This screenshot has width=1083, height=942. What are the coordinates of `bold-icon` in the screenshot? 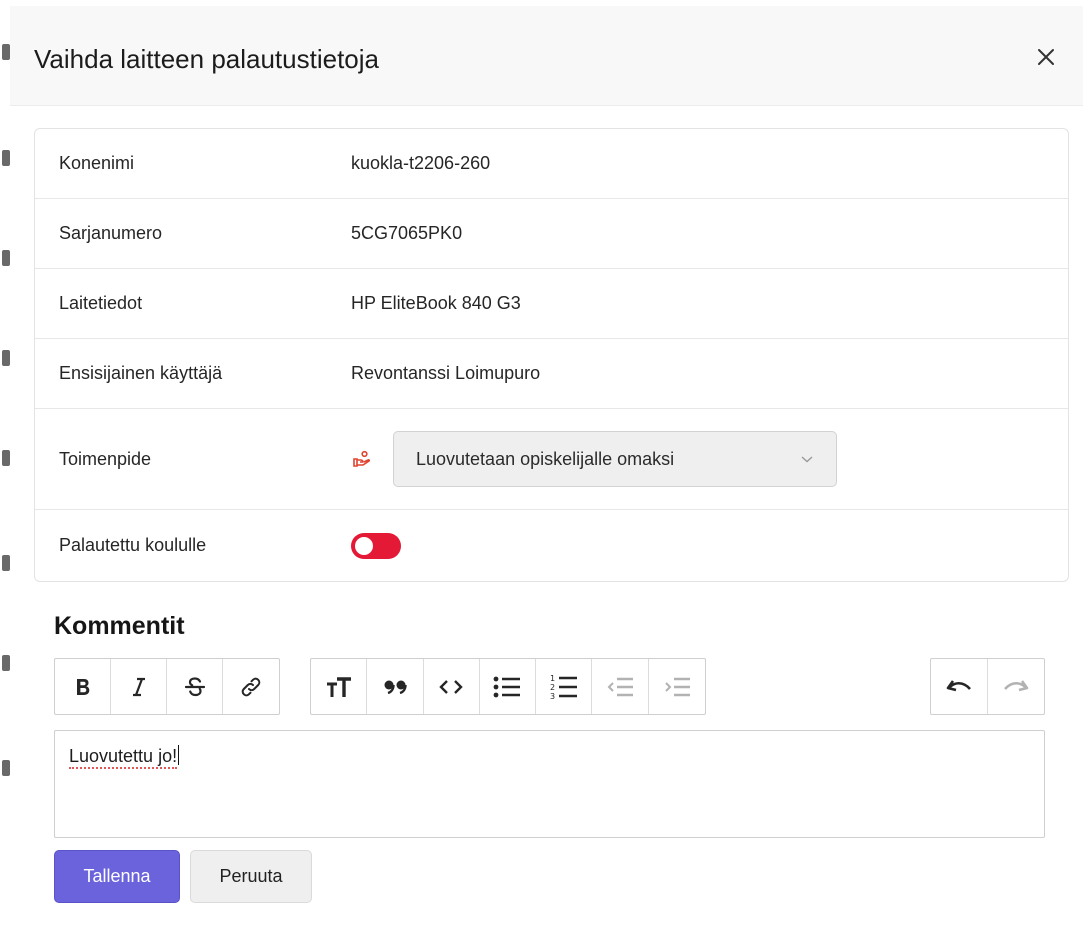 It's located at (82, 686).